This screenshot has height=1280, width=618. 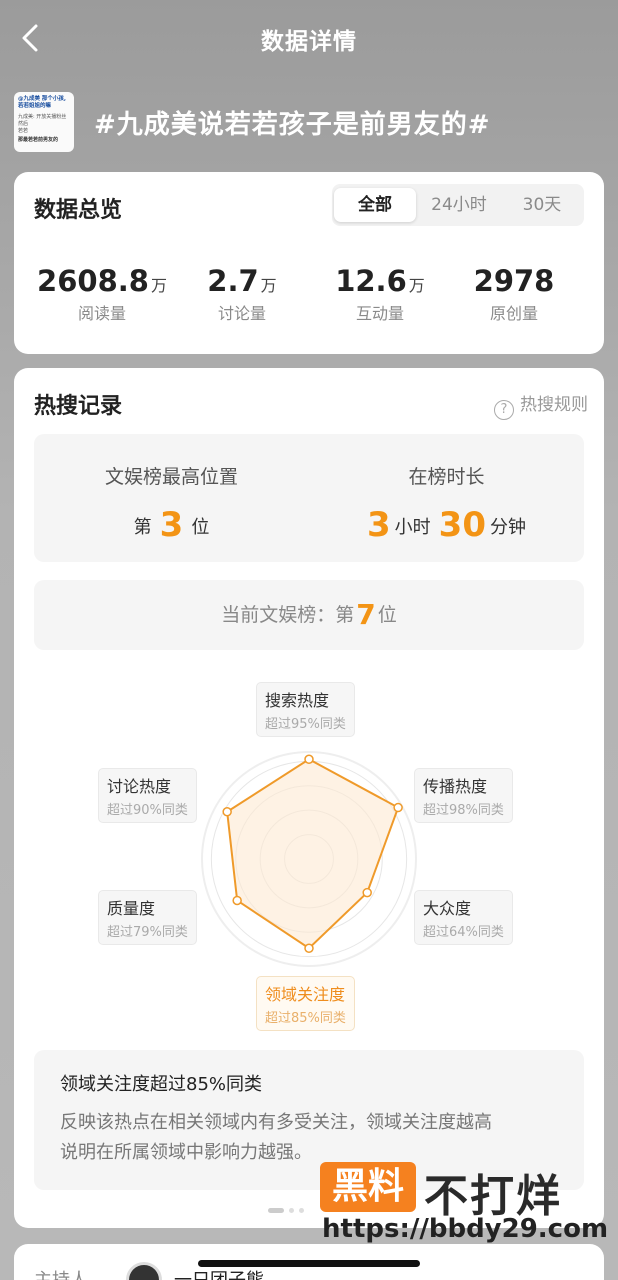 I want to click on page-title: 数据详情, so click(x=309, y=42).